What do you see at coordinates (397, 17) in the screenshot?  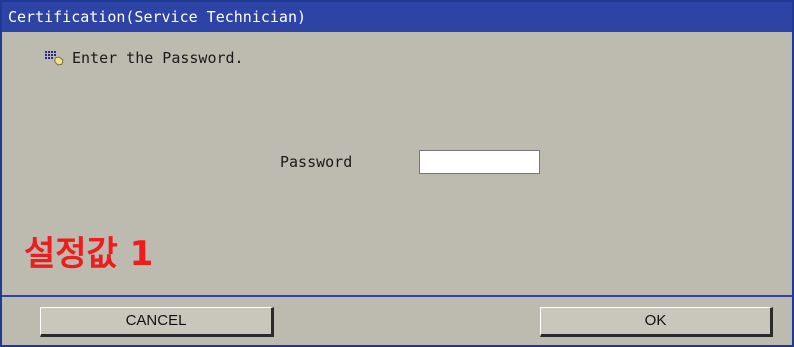 I see `dialog-title: Certification(Service Technician)` at bounding box center [397, 17].